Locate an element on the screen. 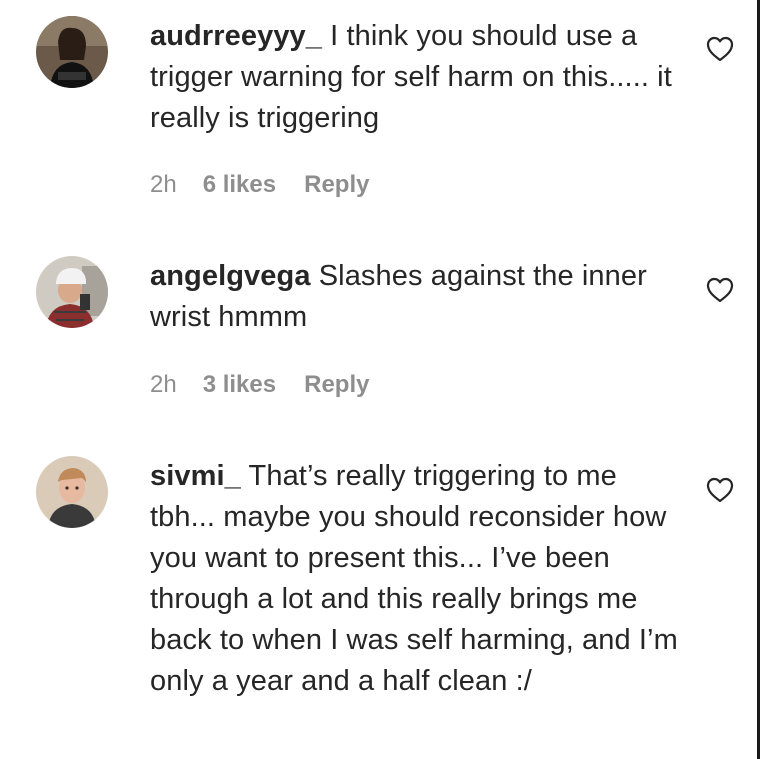 The image size is (760, 759). comment-meta: 2h 6 likes Reply is located at coordinates (259, 185).